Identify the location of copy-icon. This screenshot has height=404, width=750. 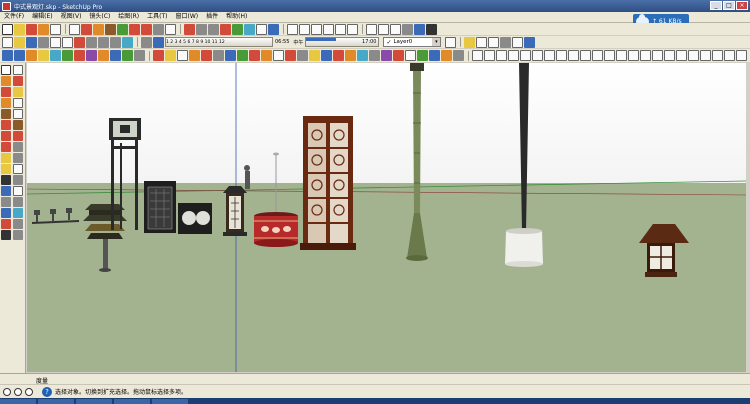
(55, 42).